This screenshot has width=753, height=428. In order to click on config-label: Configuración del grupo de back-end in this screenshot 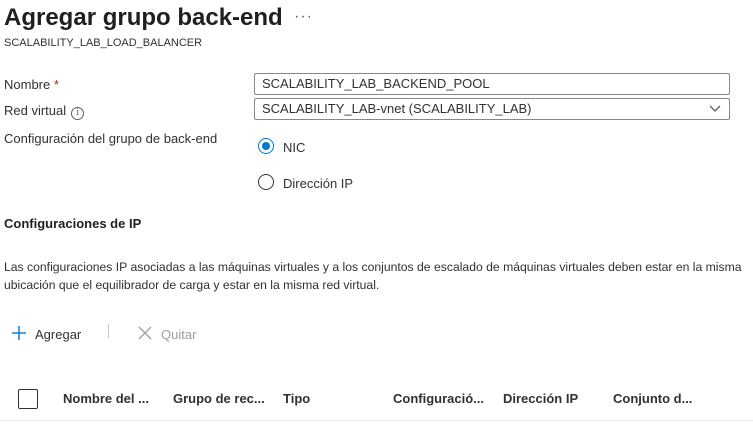, I will do `click(111, 138)`.